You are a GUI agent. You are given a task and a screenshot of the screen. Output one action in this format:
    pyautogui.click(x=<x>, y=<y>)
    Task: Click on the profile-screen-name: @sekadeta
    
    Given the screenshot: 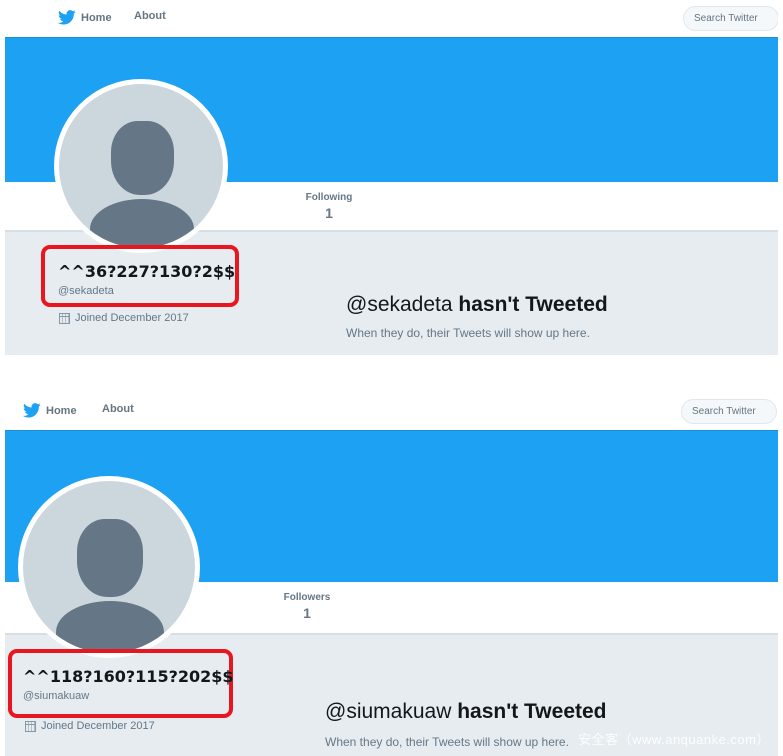 What is the action you would take?
    pyautogui.click(x=86, y=291)
    